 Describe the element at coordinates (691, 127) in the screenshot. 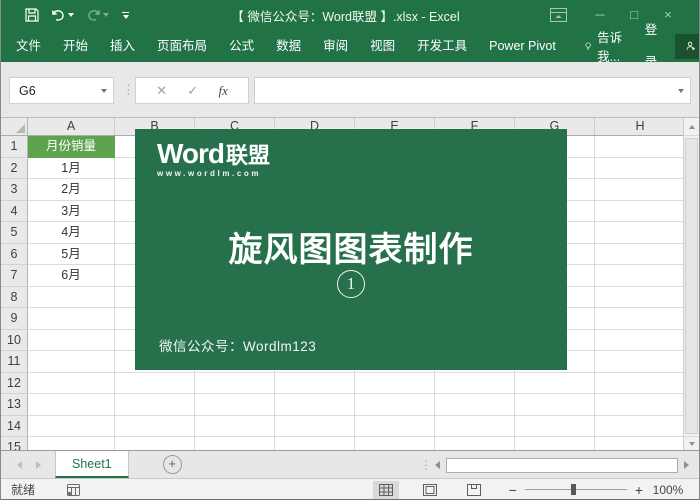

I see `scroll-up-icon` at that location.